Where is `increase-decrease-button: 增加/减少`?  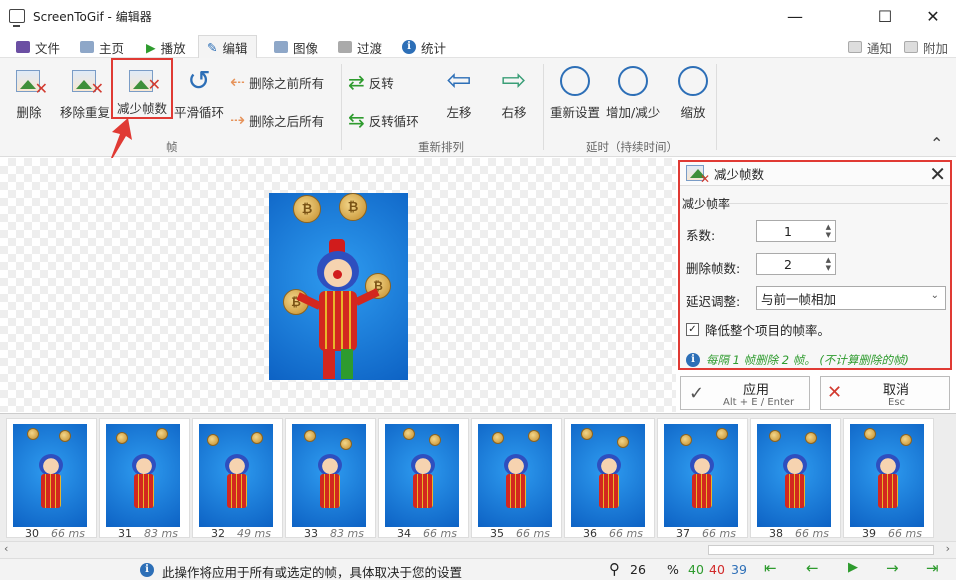
increase-decrease-button: 增加/减少 is located at coordinates (633, 93).